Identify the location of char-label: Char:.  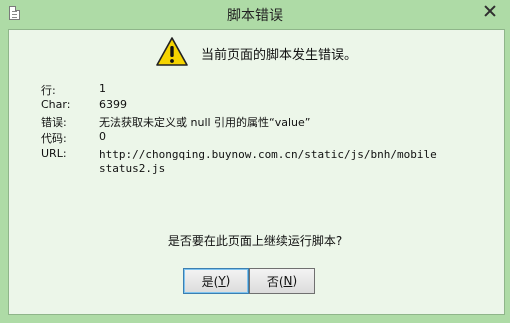
(56, 104).